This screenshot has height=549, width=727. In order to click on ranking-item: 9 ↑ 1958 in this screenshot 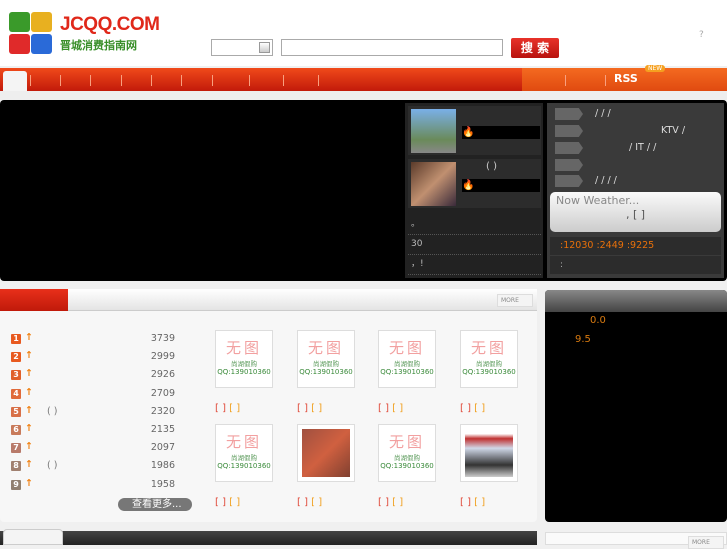, I will do `click(101, 487)`.